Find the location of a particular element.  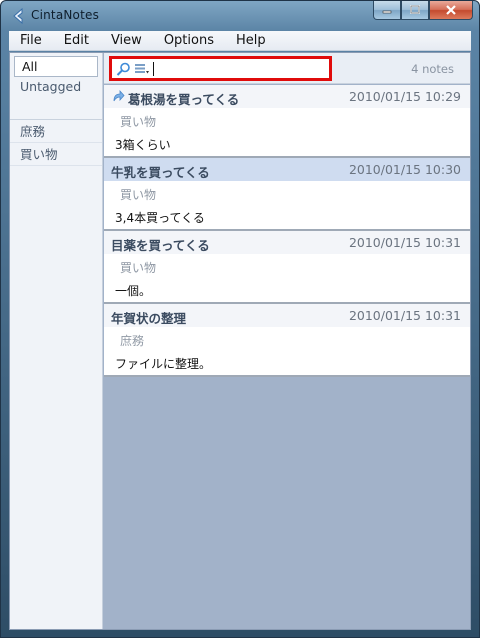

note-title: 目薬を買ってくる is located at coordinates (160, 245).